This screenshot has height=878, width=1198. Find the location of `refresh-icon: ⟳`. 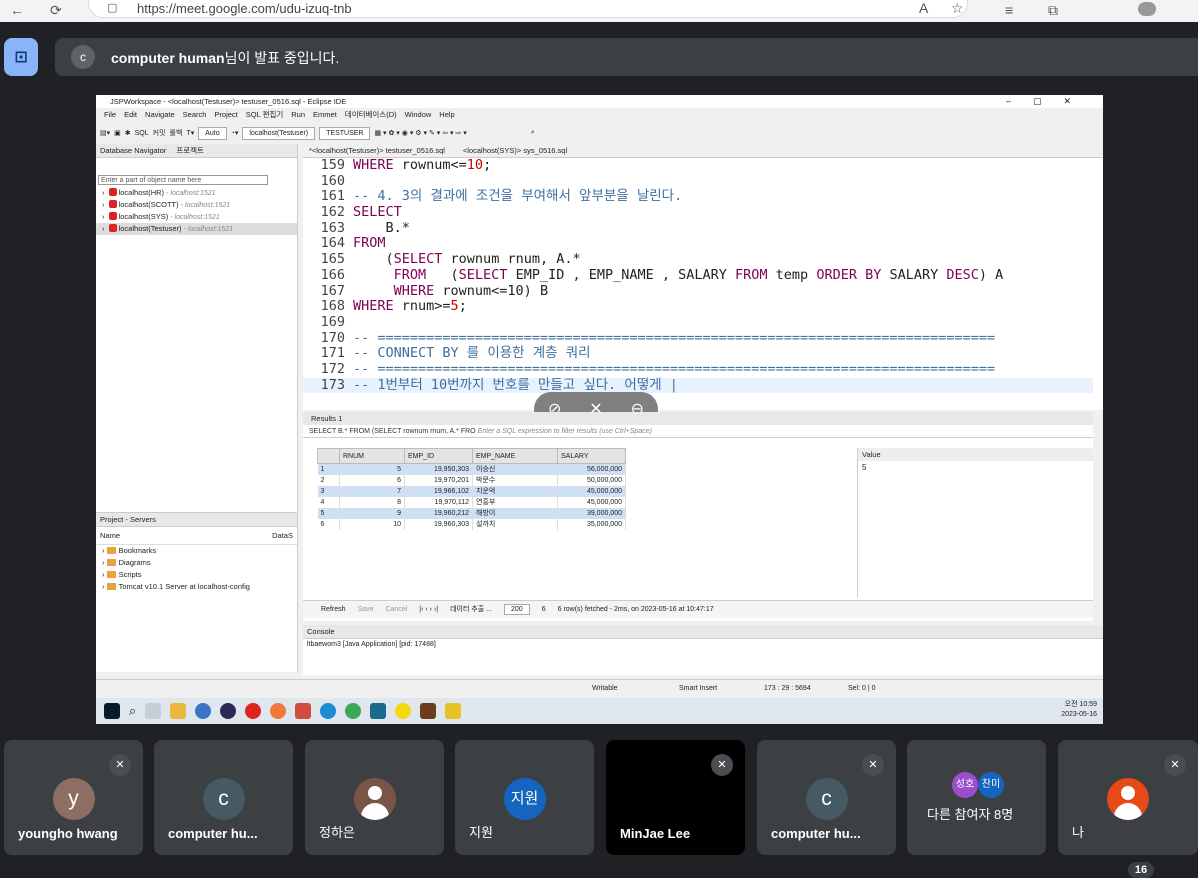

refresh-icon: ⟳ is located at coordinates (56, 10).